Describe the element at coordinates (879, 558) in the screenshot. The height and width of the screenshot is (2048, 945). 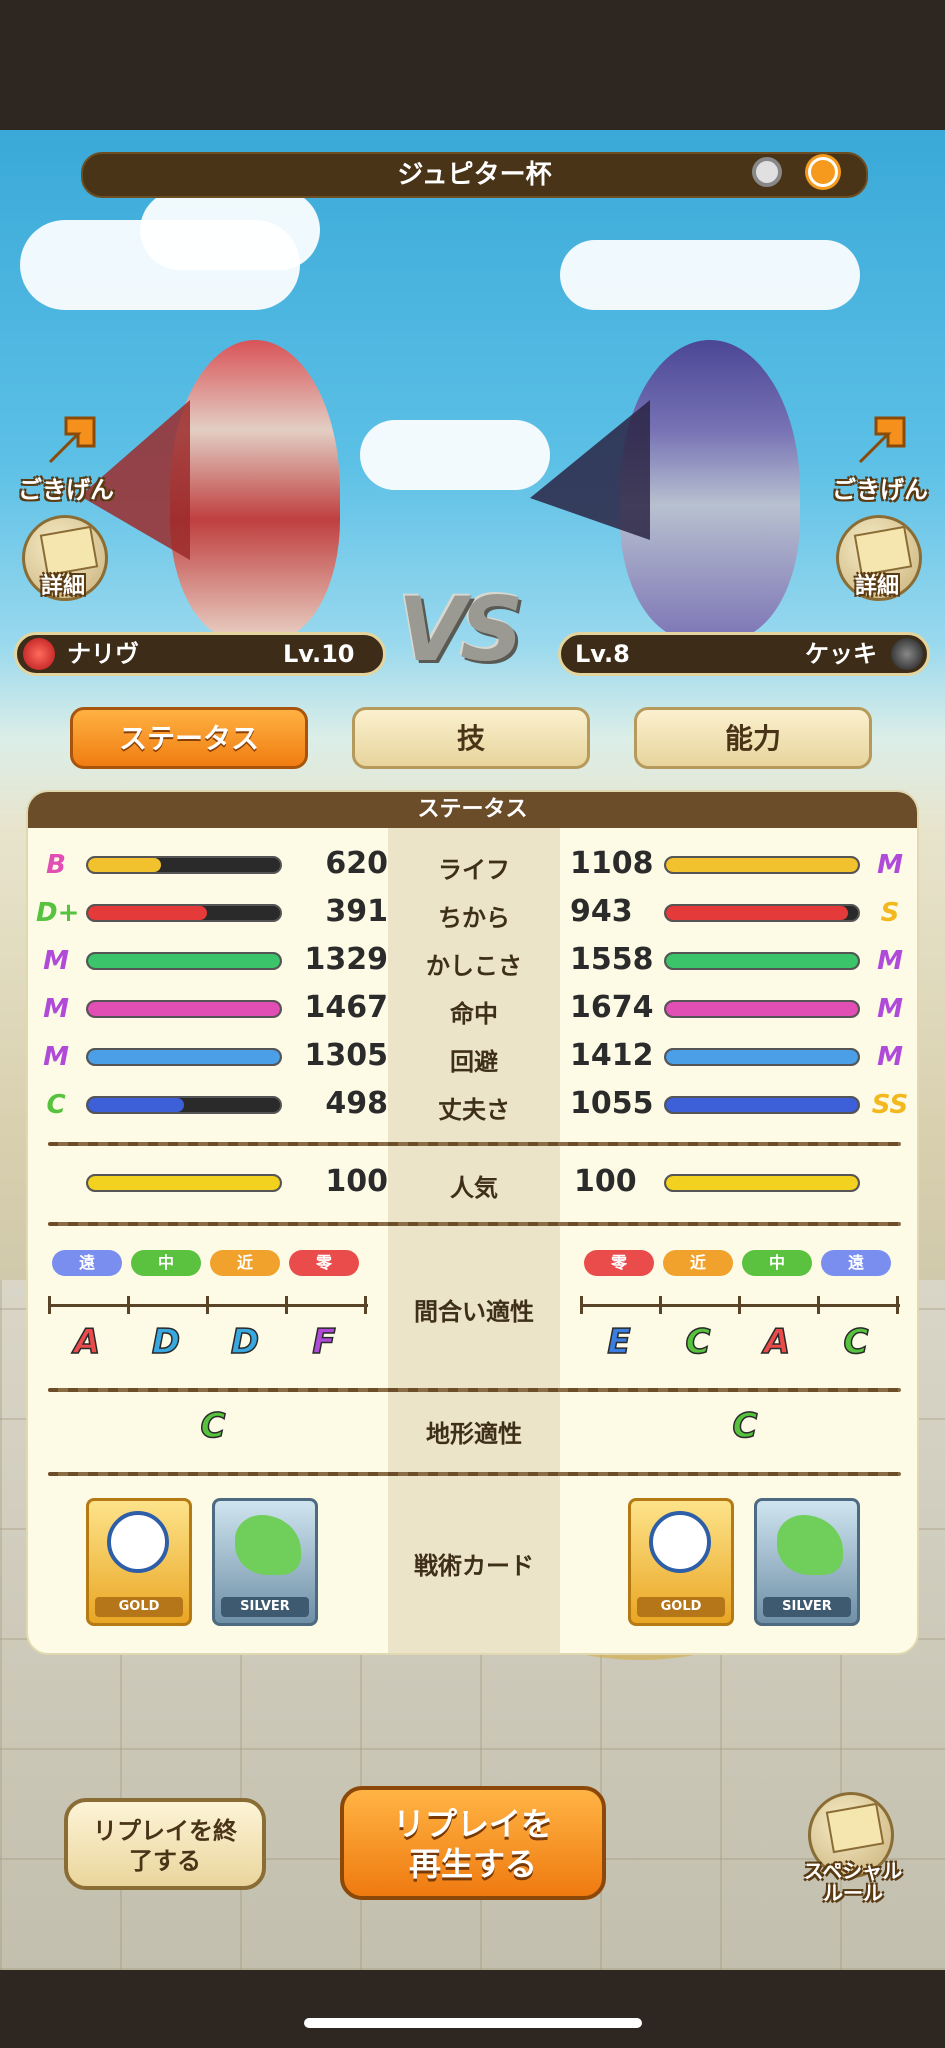
I see `right-detail-button: 詳細` at that location.